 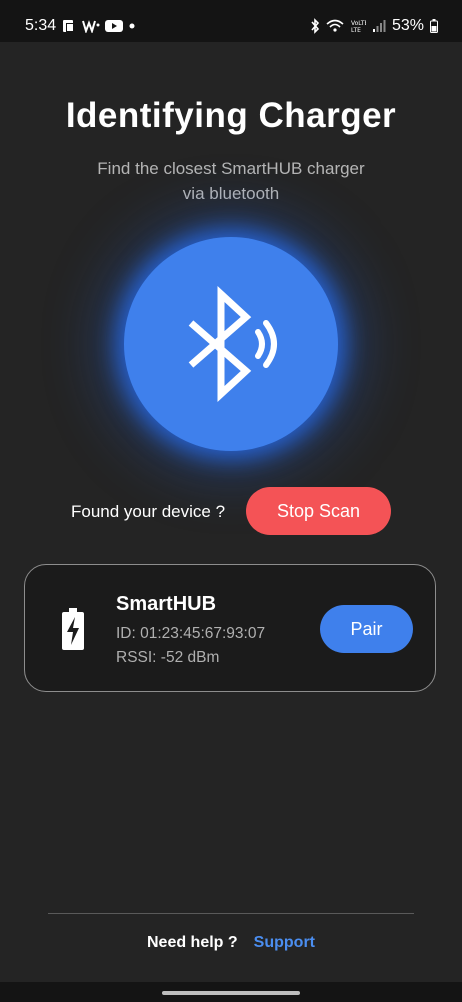 What do you see at coordinates (148, 511) in the screenshot?
I see `found-device-label: Found your device ?` at bounding box center [148, 511].